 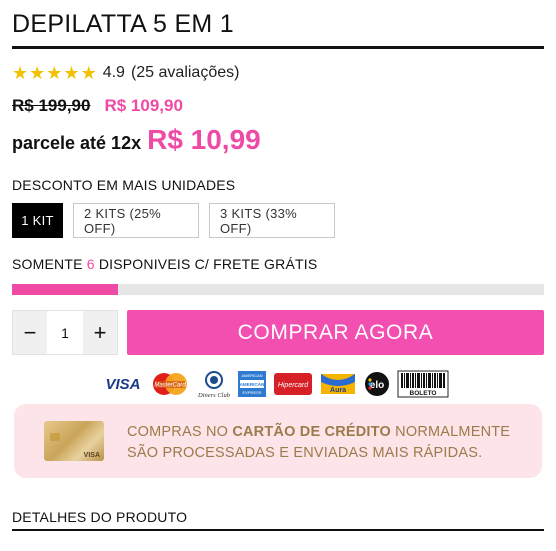 I want to click on svg-text: elo, so click(x=377, y=385).